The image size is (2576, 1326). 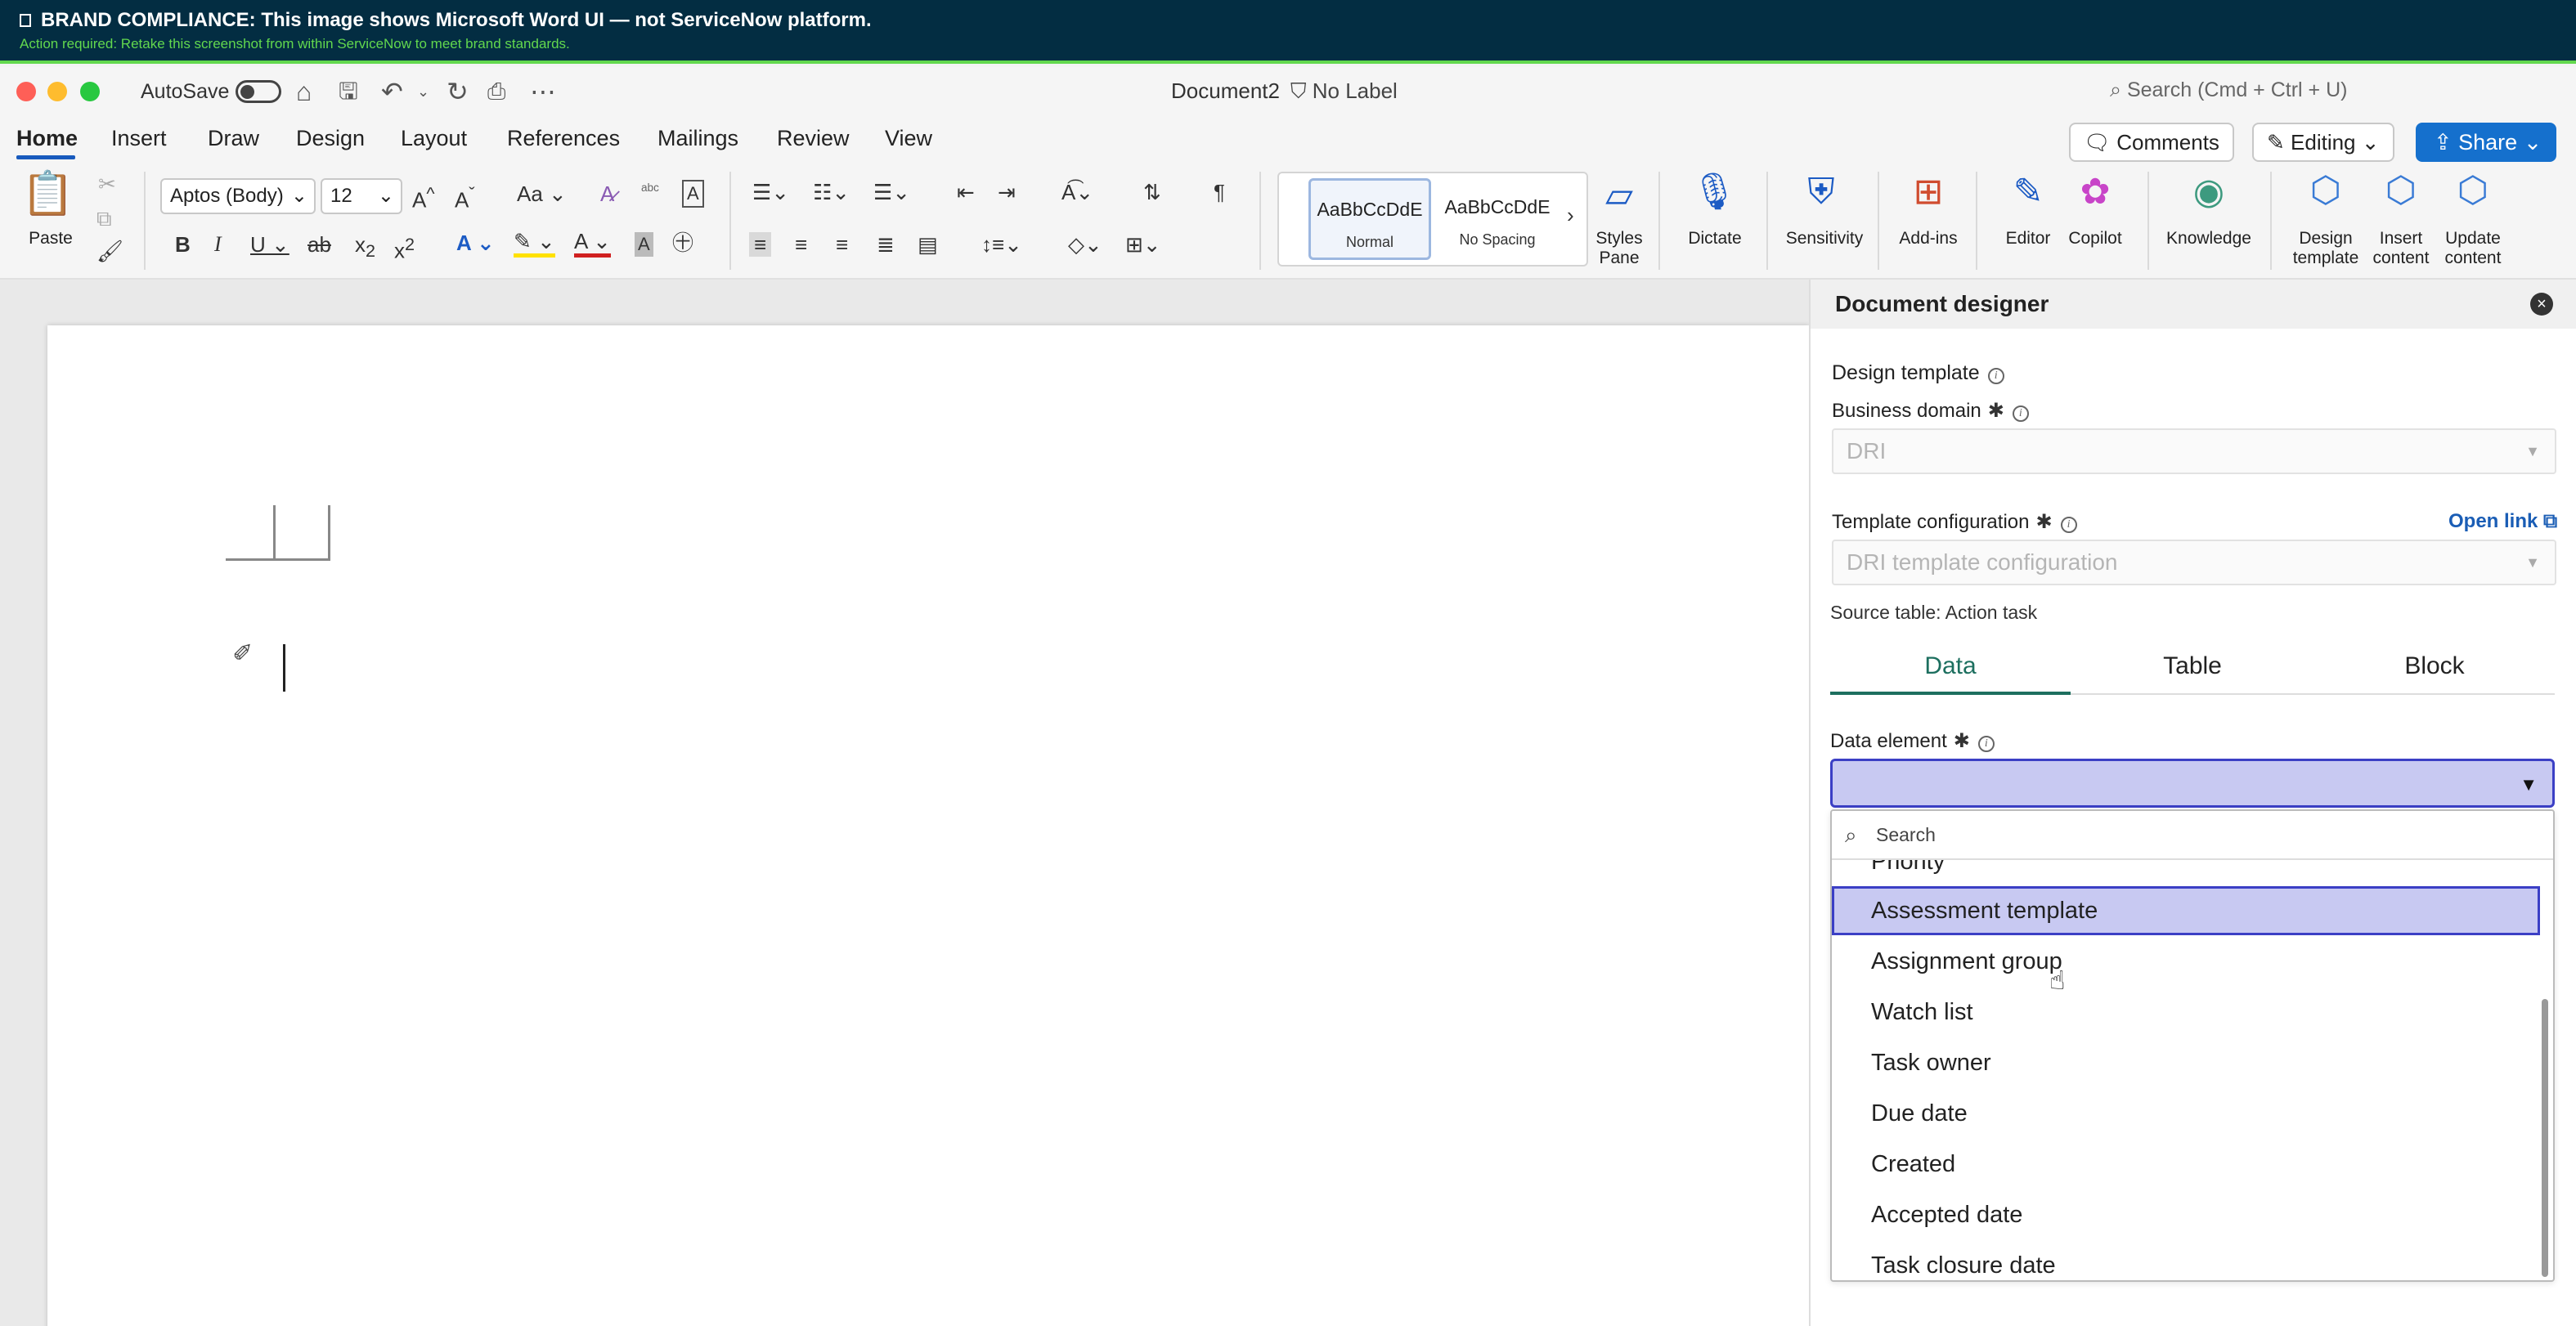 What do you see at coordinates (592, 243) in the screenshot?
I see `font-color-icon: A ⌄` at bounding box center [592, 243].